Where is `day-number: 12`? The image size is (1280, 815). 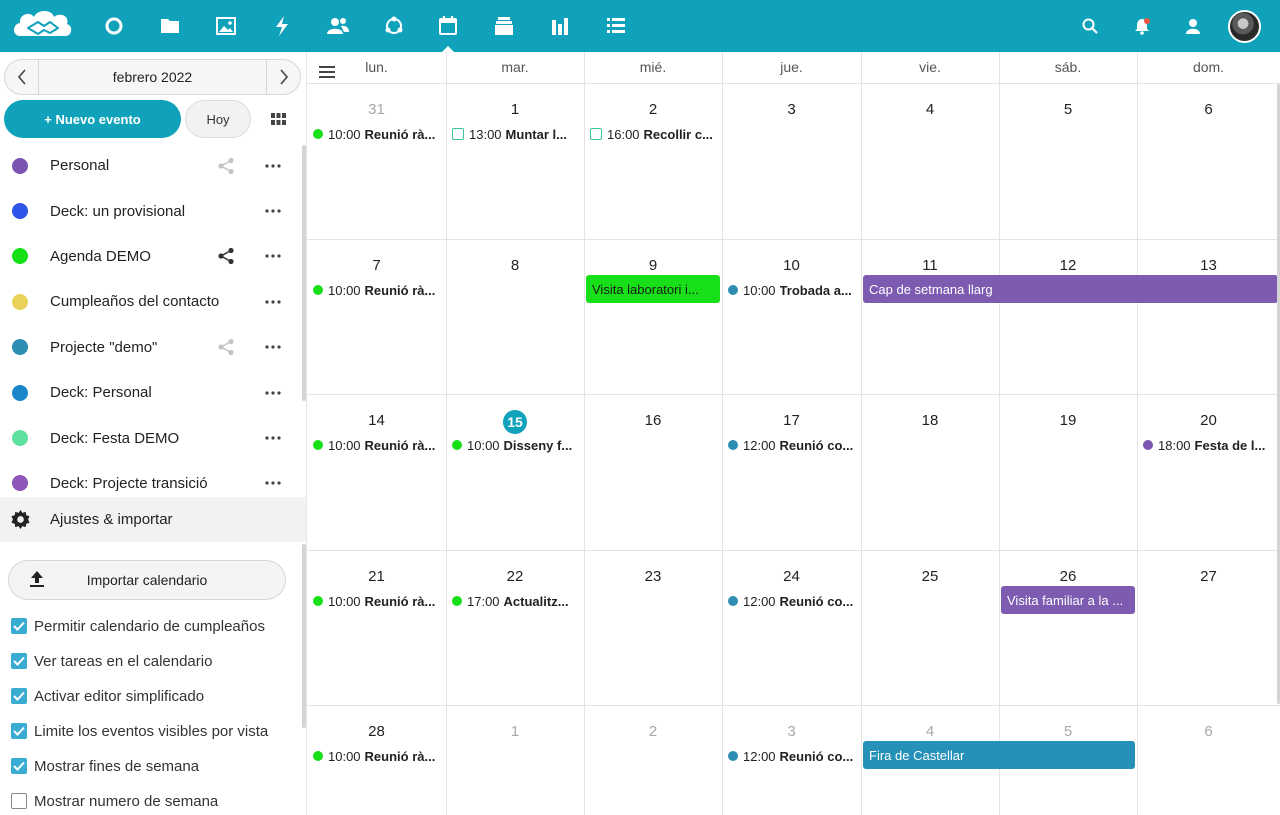 day-number: 12 is located at coordinates (1068, 265).